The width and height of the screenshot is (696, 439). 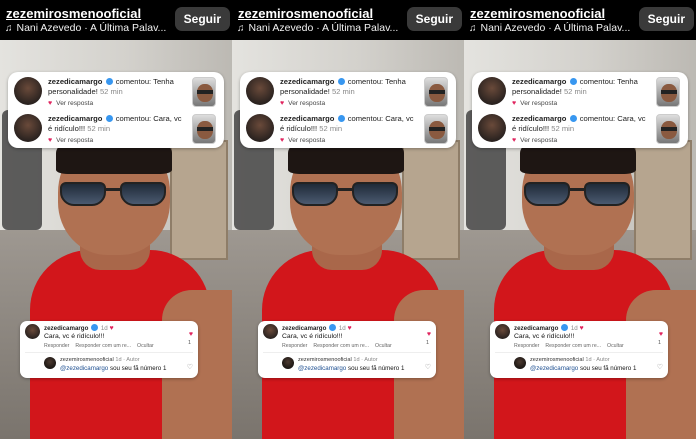 What do you see at coordinates (583, 368) in the screenshot?
I see `reply-body: @zezedicamargo sou seu fã número 1` at bounding box center [583, 368].